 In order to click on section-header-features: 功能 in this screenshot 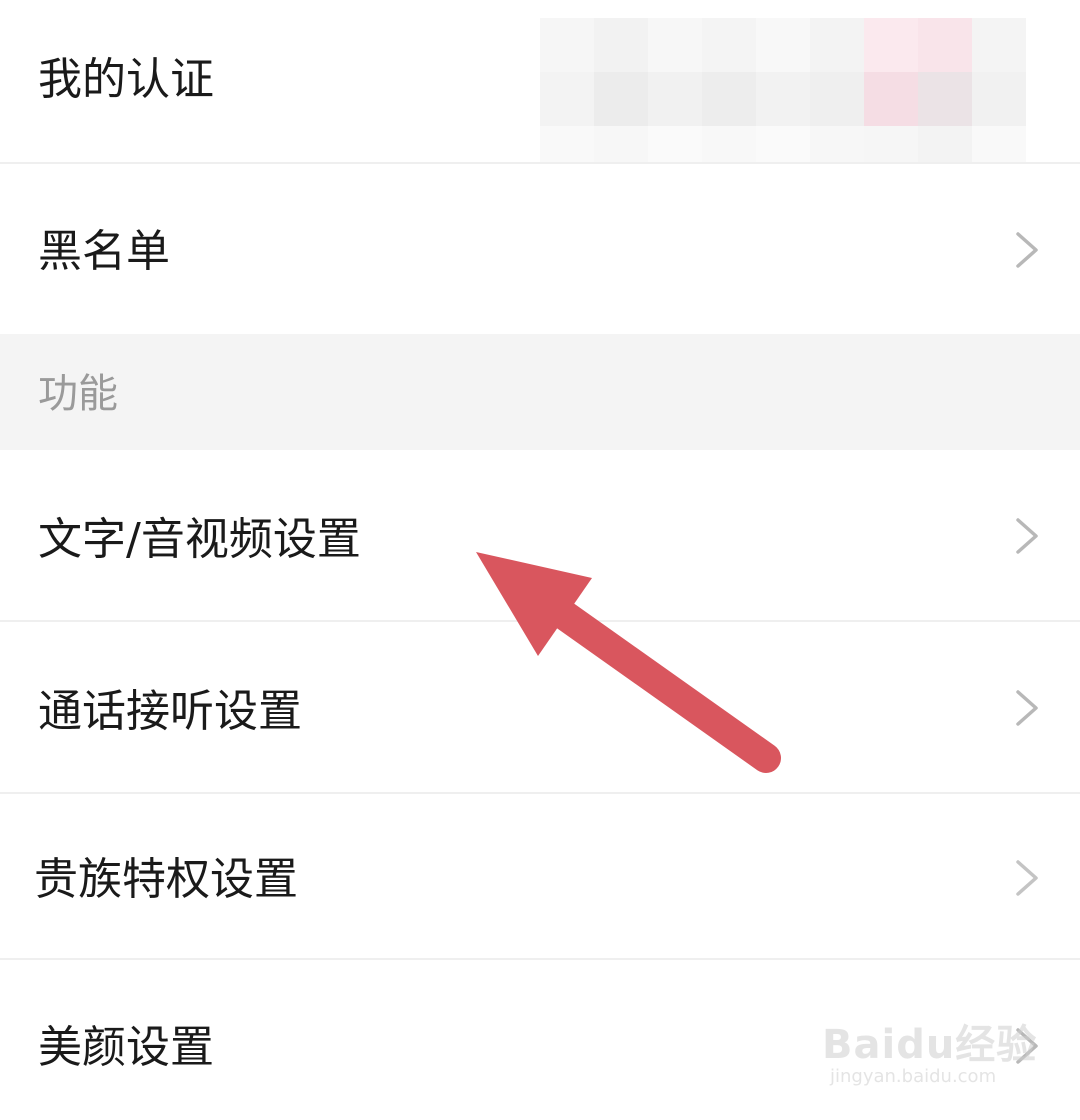, I will do `click(540, 392)`.